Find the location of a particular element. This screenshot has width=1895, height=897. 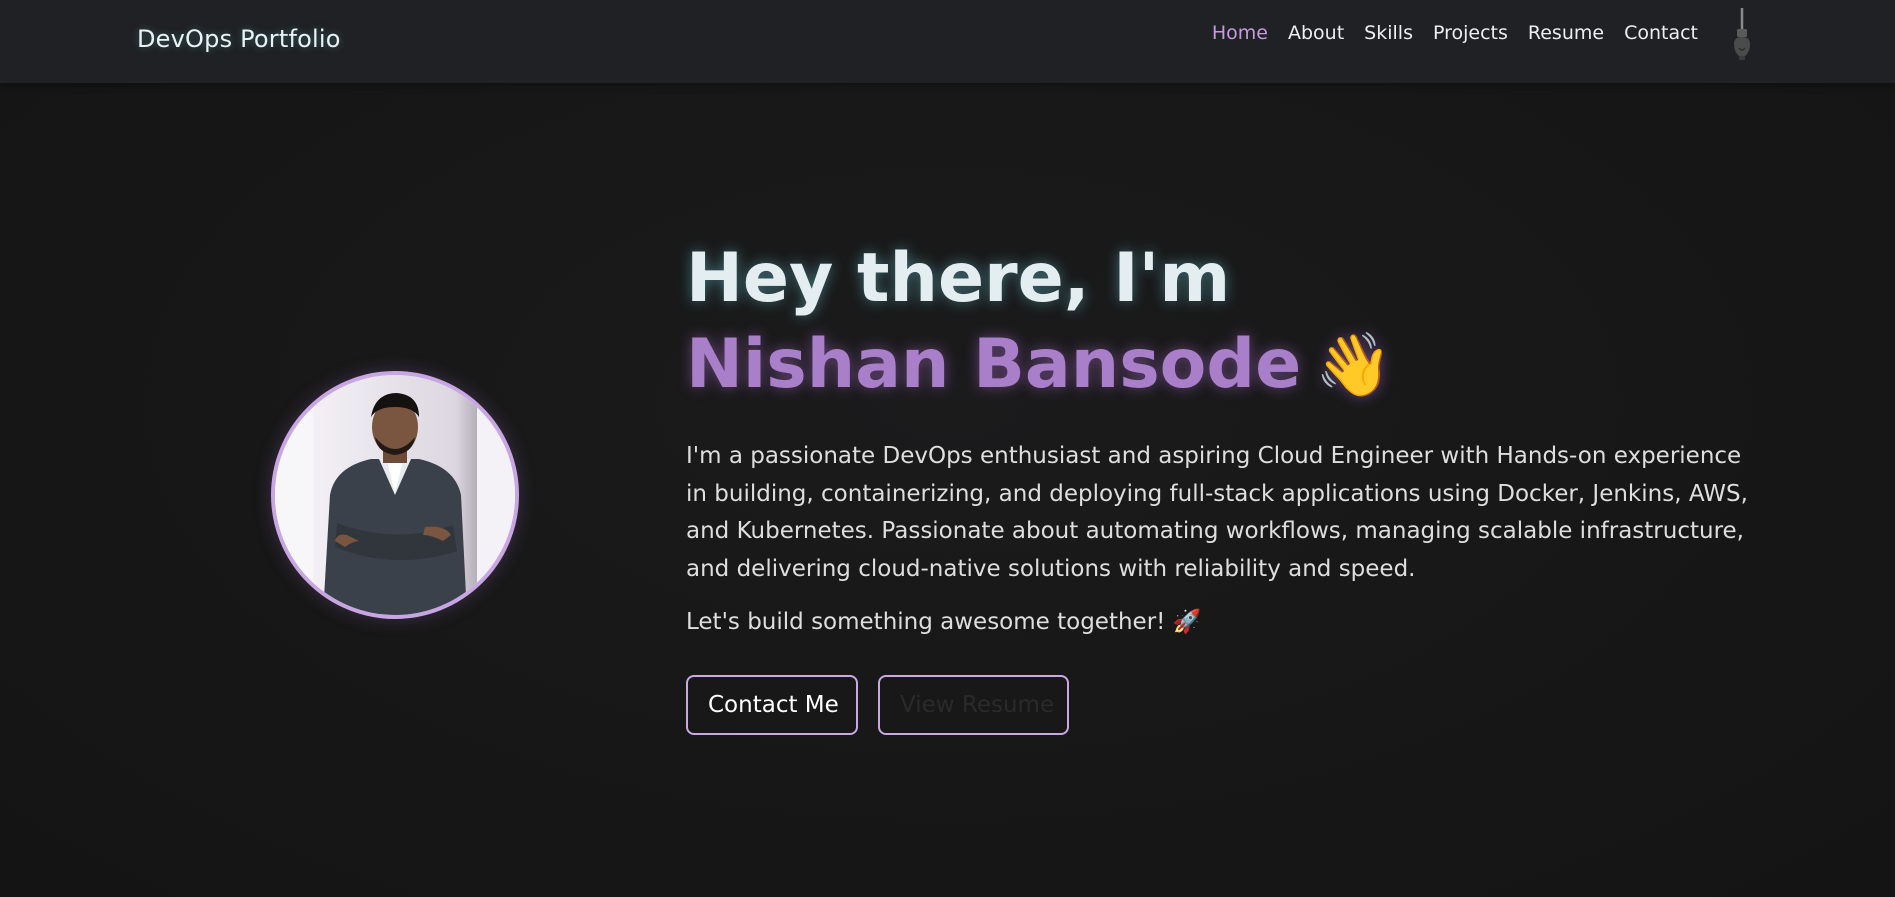

lightbulb-icon is located at coordinates (1742, 35).